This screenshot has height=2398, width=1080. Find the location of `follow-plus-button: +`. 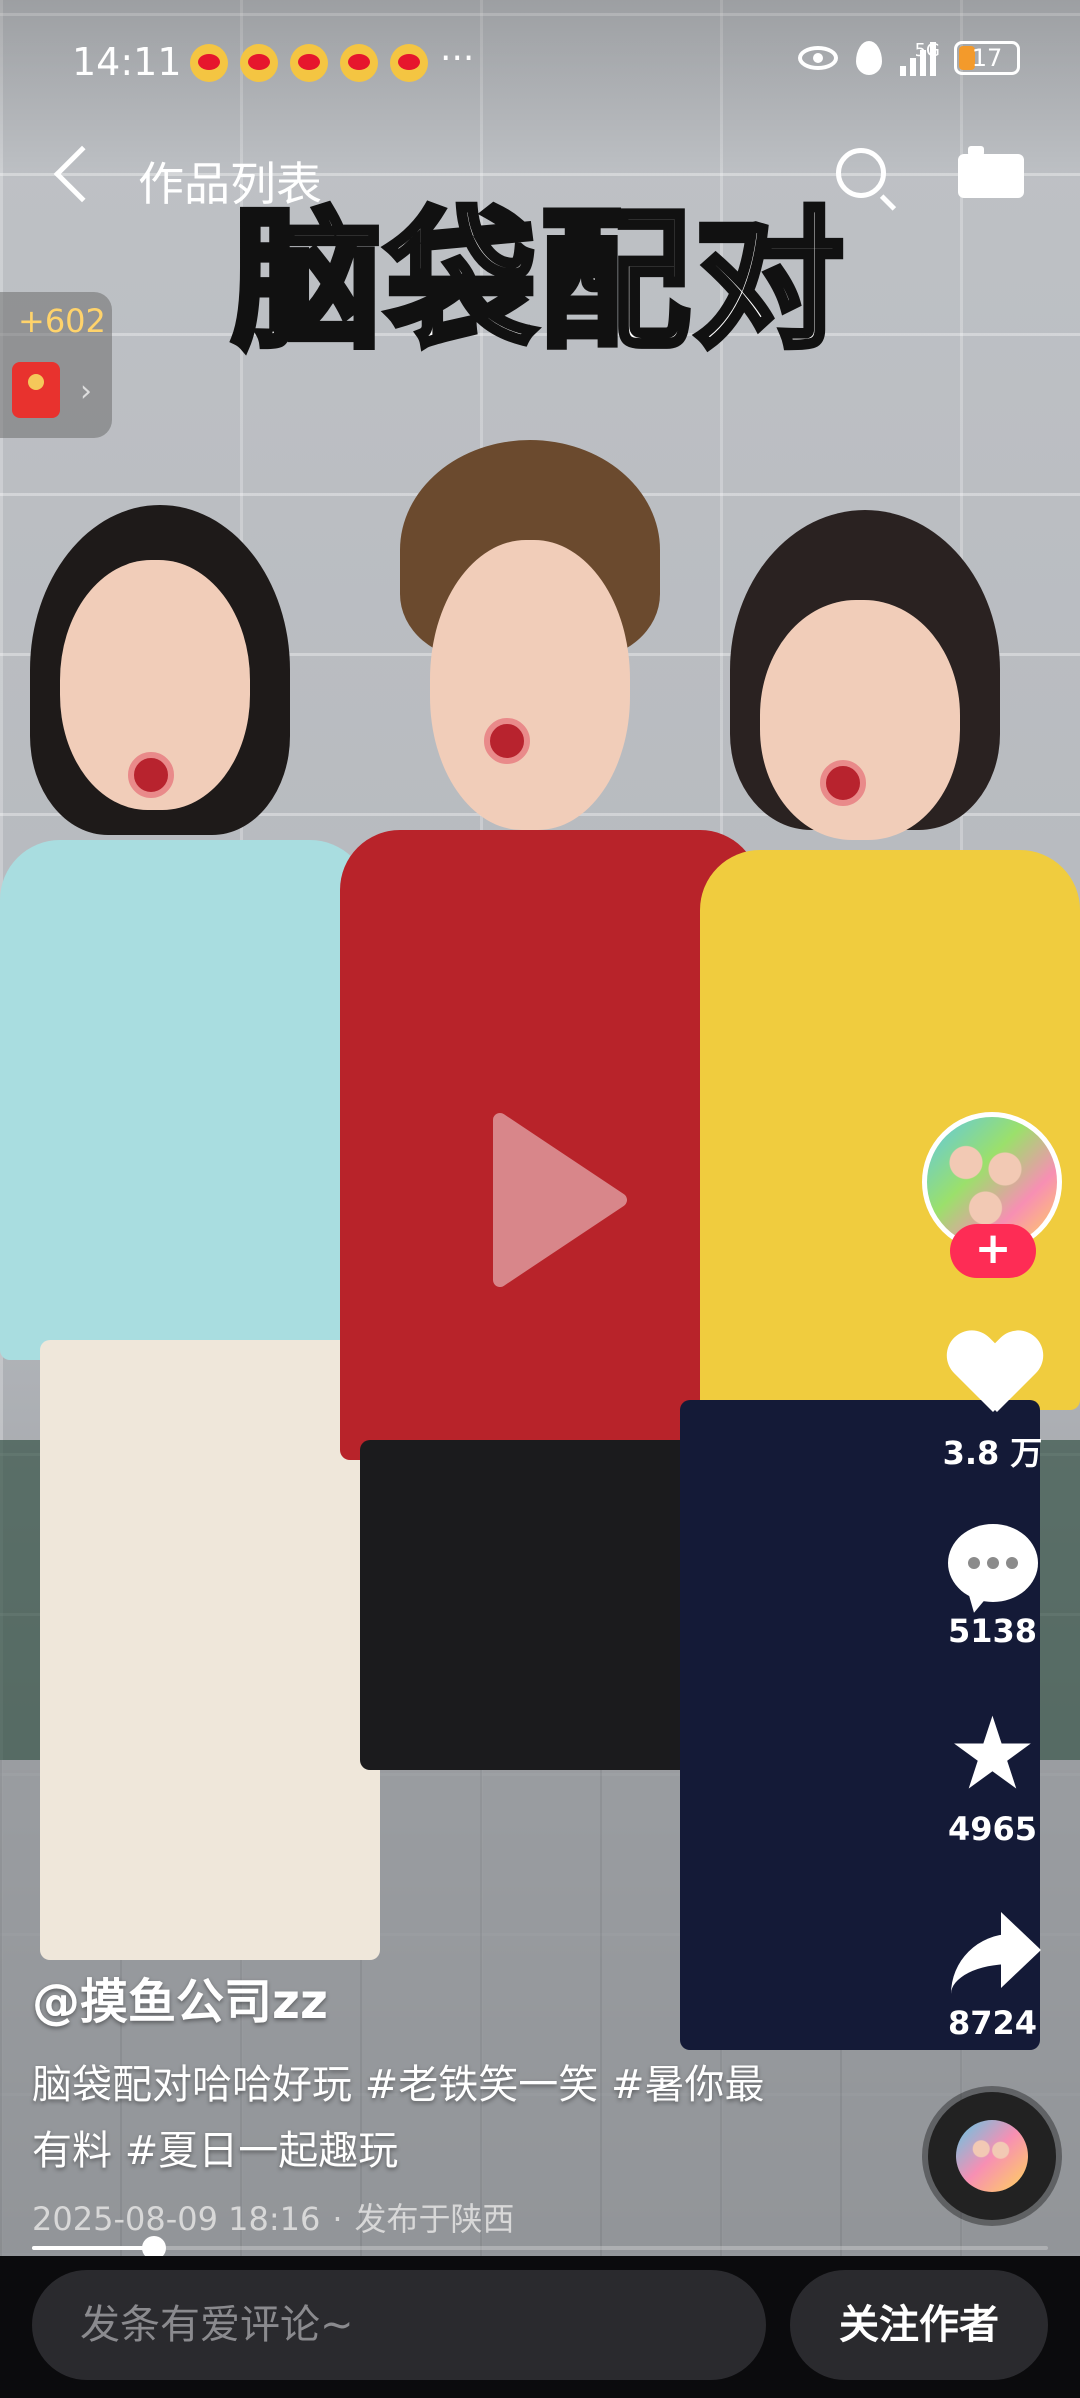

follow-plus-button: + is located at coordinates (993, 1251).